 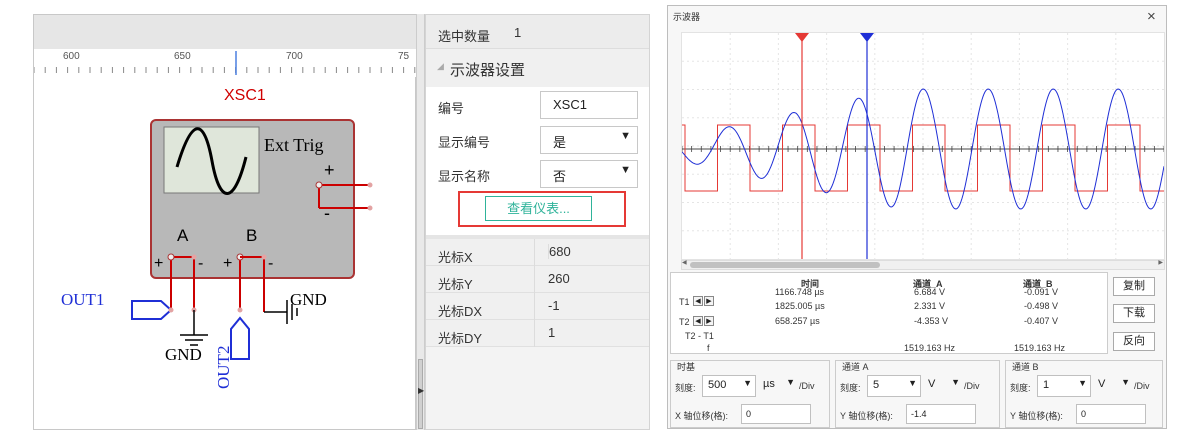 What do you see at coordinates (1151, 16) in the screenshot?
I see `close-icon: ×` at bounding box center [1151, 16].